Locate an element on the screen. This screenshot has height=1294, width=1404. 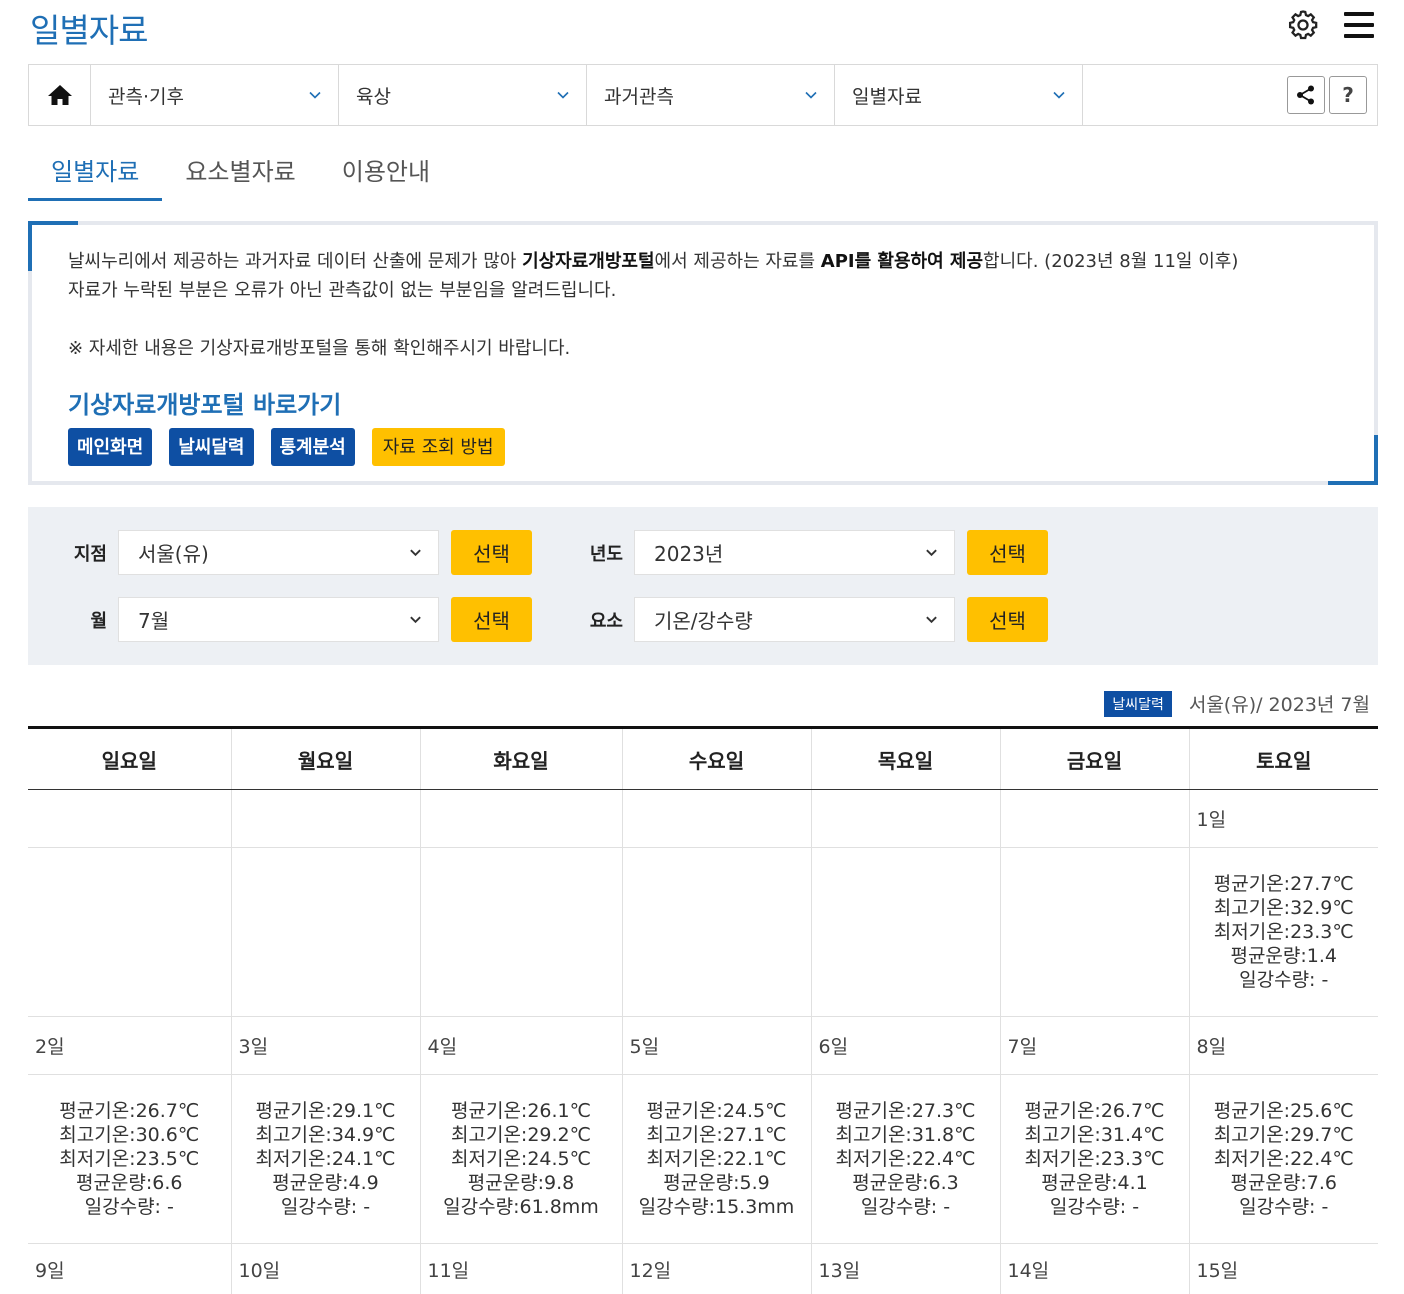
weather-stat-line: 평균운량:6.3 is located at coordinates (905, 1183).